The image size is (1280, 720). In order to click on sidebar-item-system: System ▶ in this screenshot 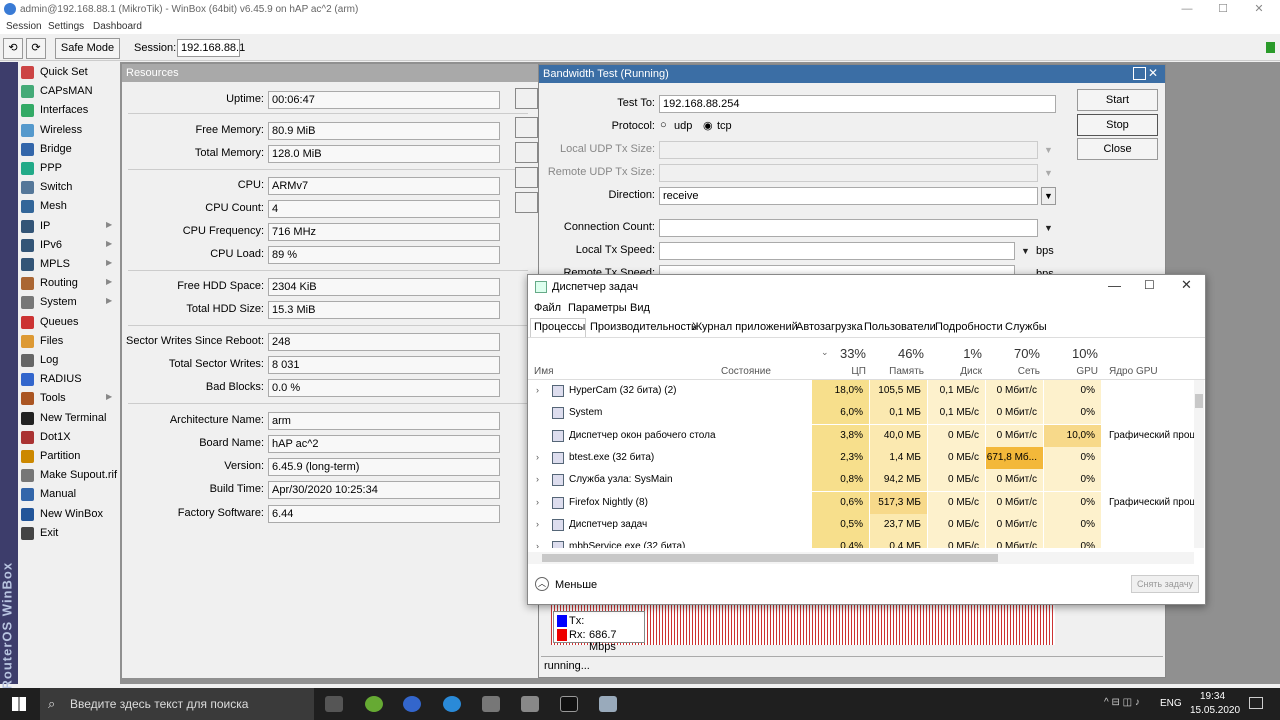, I will do `click(68, 302)`.